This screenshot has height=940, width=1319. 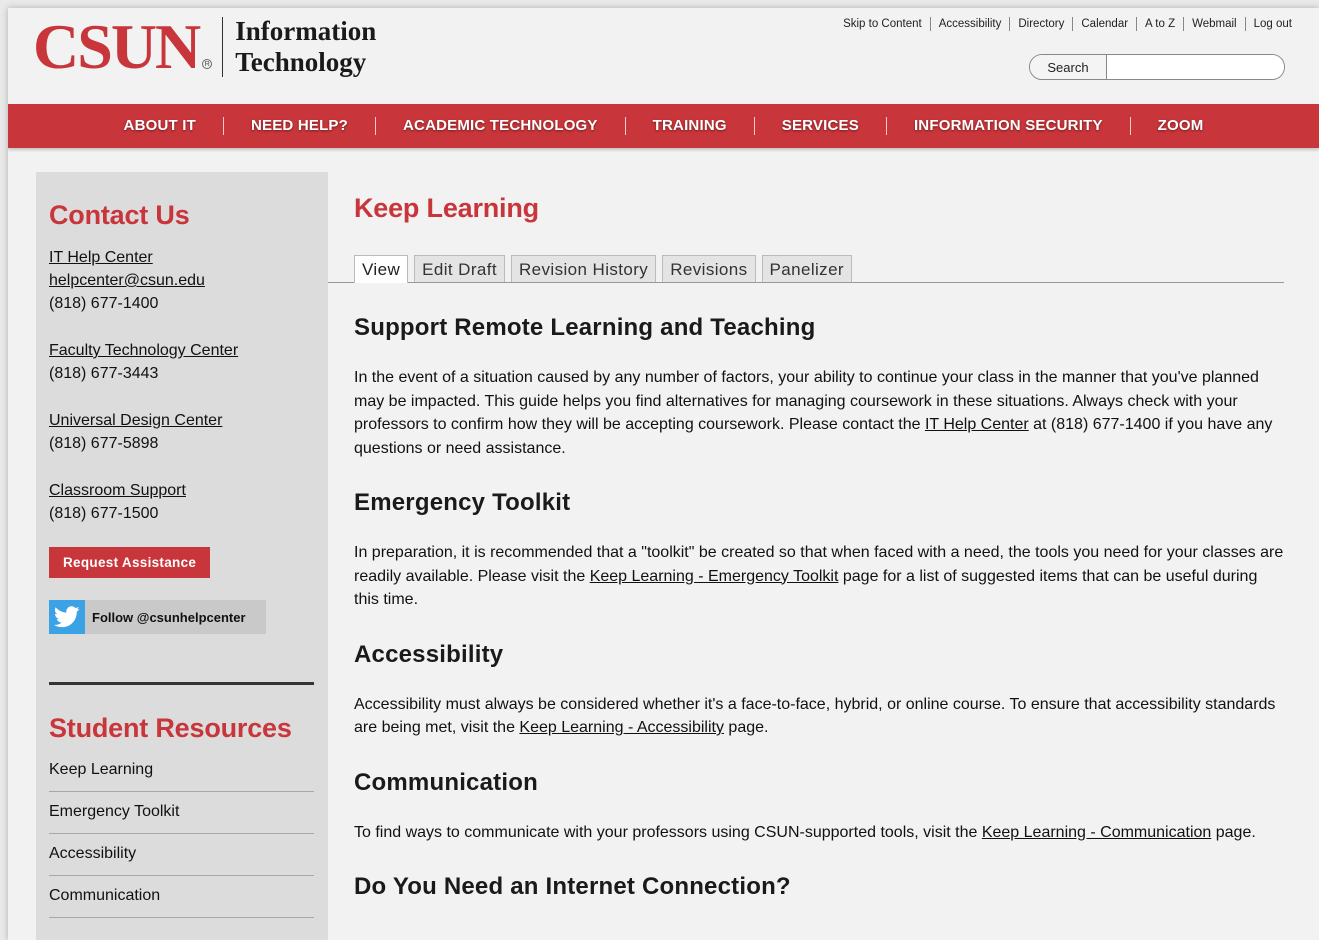 I want to click on list-item: Accessibility, so click(x=181, y=855).